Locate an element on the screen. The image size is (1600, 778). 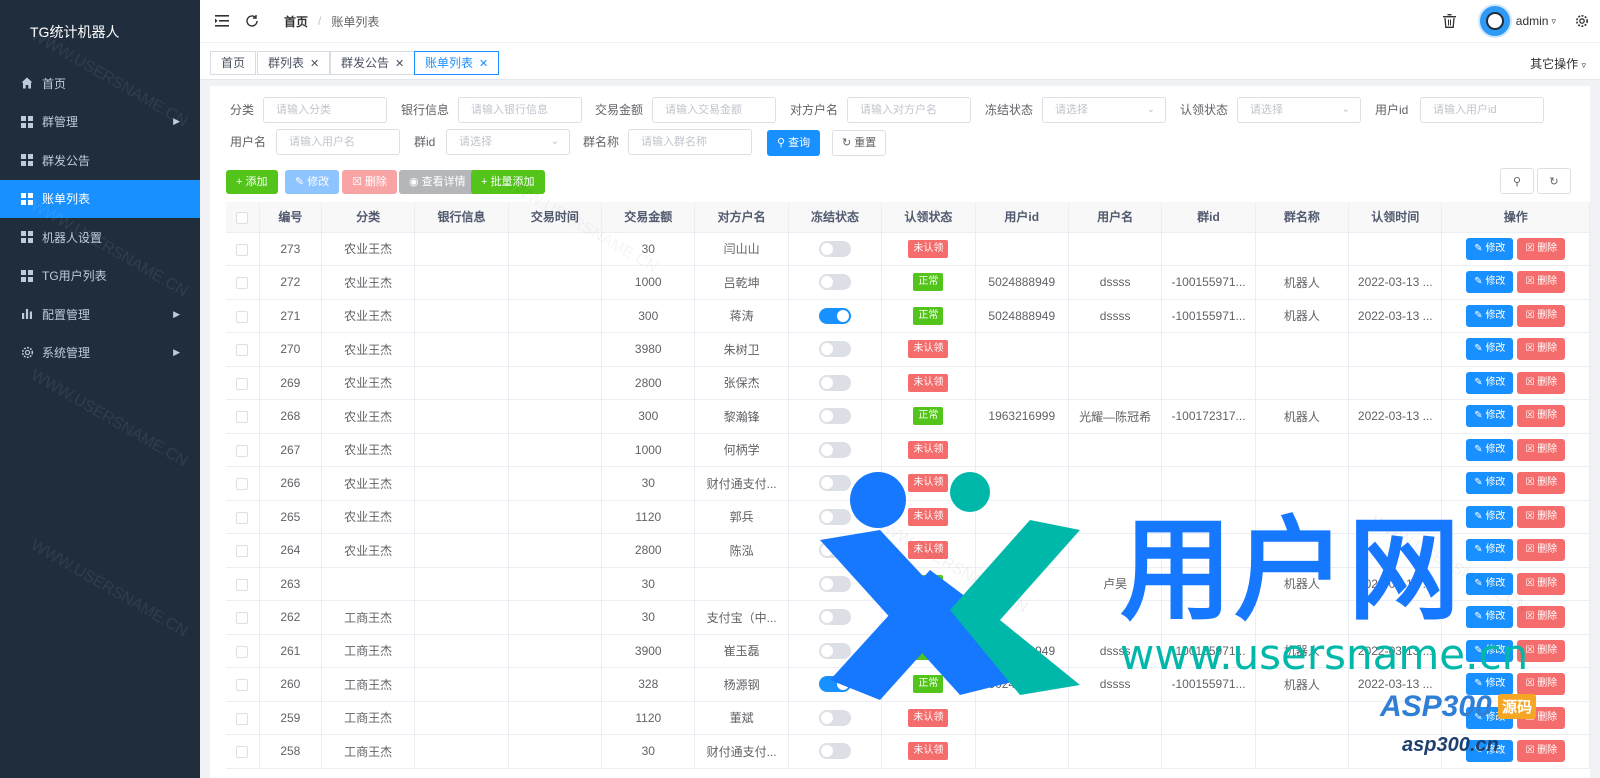
toggle-search-button: ⚲ is located at coordinates (1517, 181).